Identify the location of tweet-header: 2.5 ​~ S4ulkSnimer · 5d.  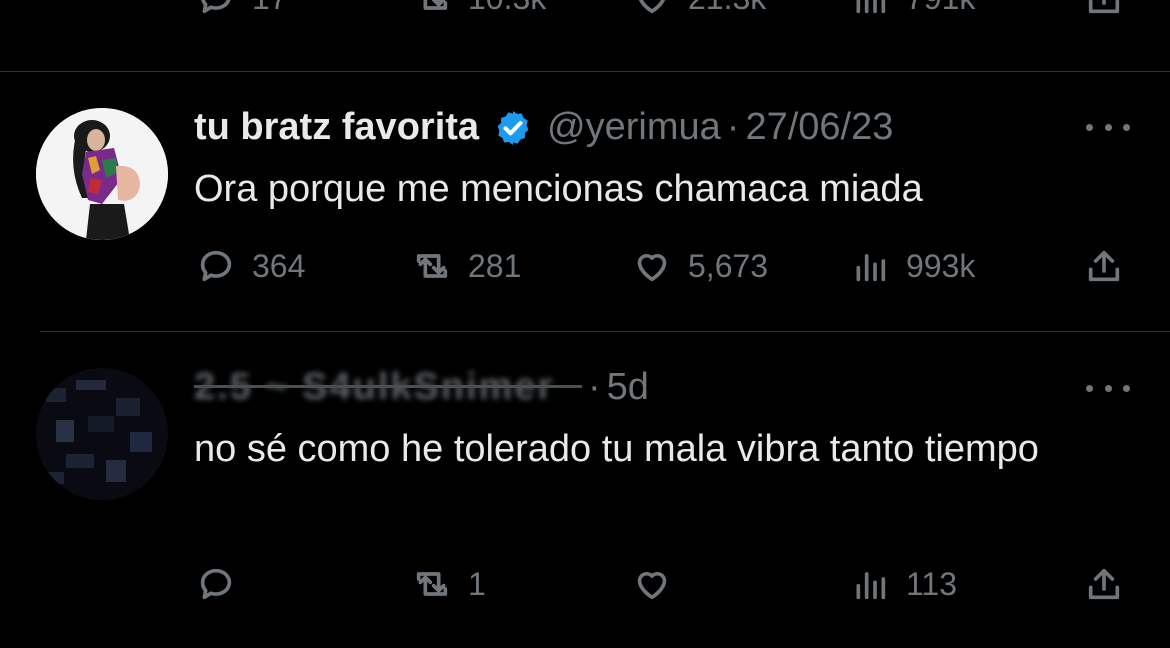
(421, 387).